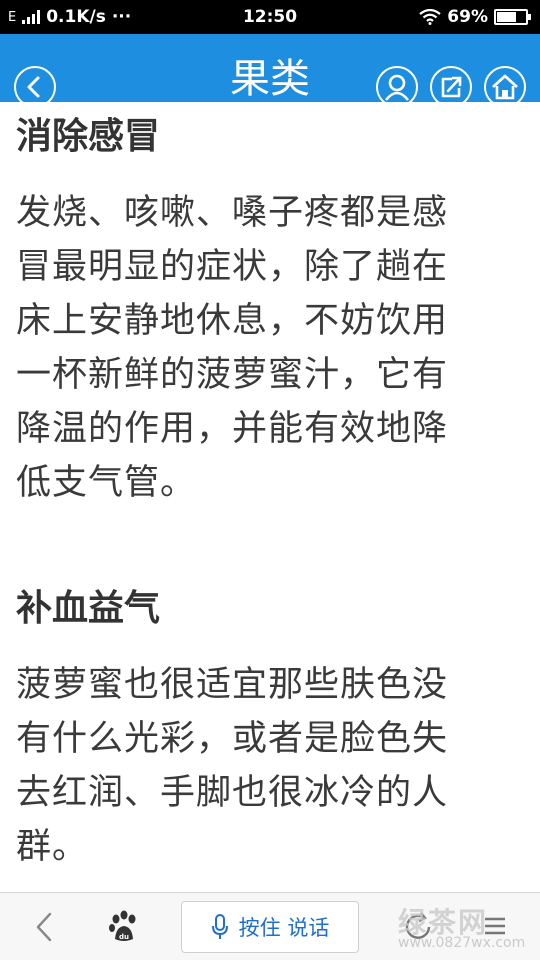 This screenshot has height=960, width=540. Describe the element at coordinates (45, 927) in the screenshot. I see `chevron-left-icon` at that location.